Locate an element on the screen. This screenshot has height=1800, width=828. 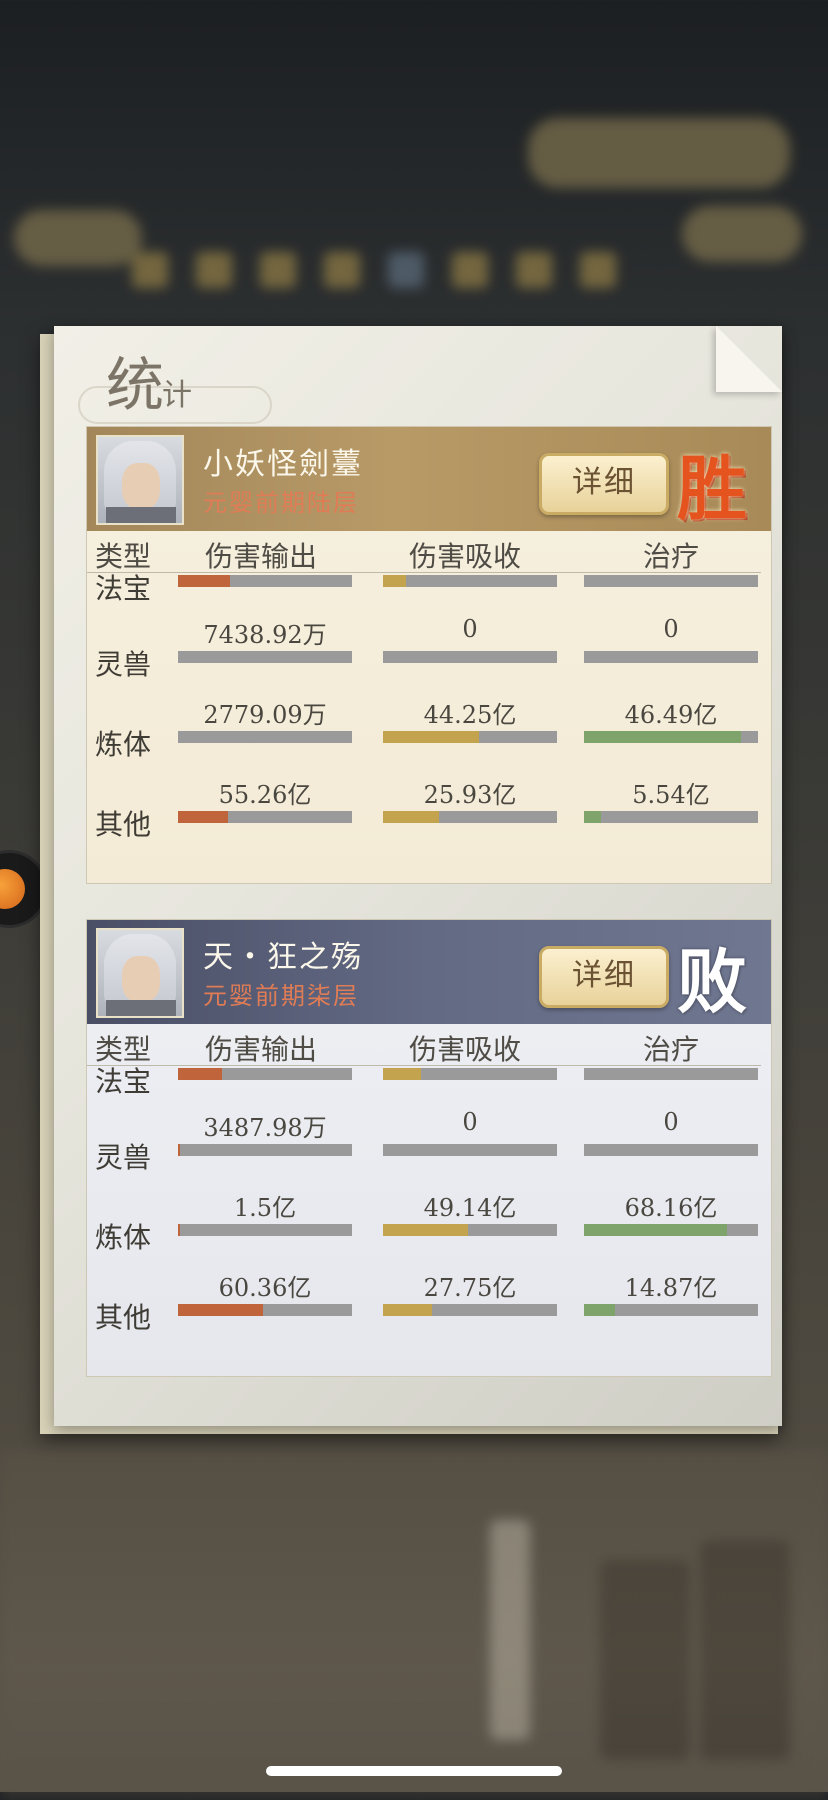
damage-cell: 1.5亿 is located at coordinates (265, 1210).